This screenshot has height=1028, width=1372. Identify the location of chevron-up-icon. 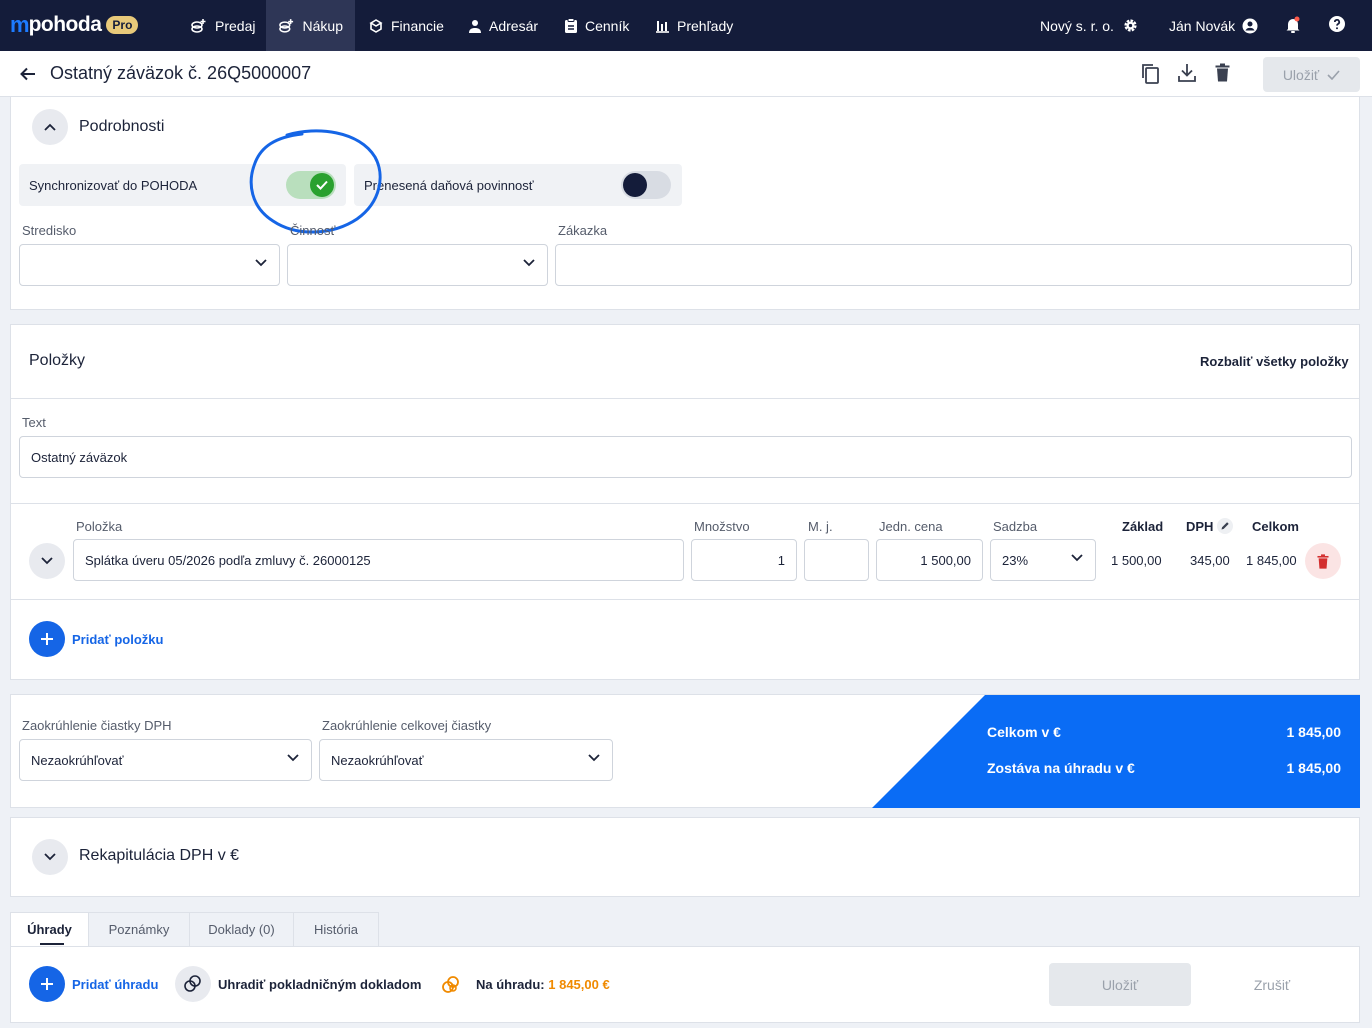
(50, 127).